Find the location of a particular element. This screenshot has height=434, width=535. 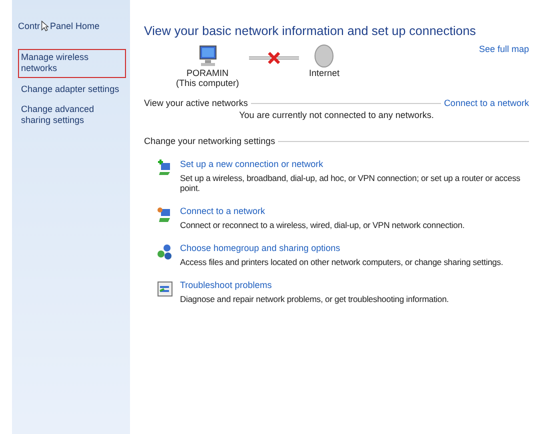

task-link: Connect to a network is located at coordinates (322, 211).